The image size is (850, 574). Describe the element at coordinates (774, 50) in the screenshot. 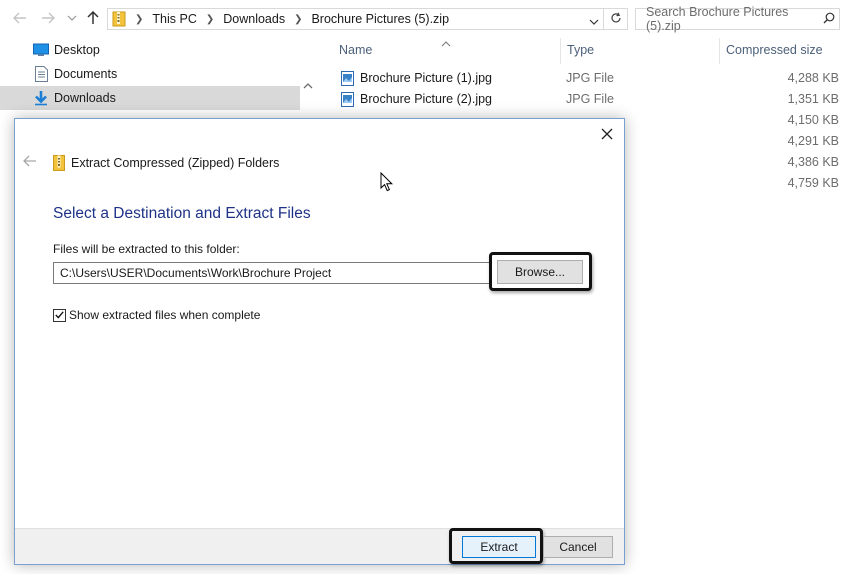

I see `column-header-compressed-size: Compressed size` at that location.